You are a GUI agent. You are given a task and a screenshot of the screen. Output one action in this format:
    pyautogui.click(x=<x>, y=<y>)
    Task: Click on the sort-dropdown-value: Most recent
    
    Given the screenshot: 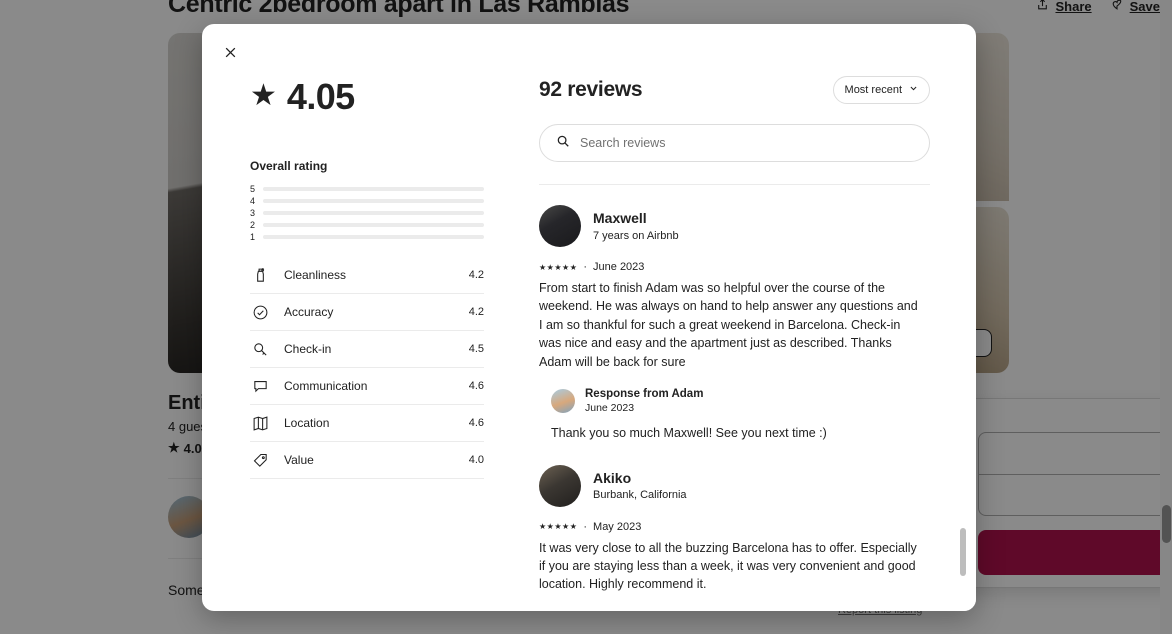 What is the action you would take?
    pyautogui.click(x=873, y=90)
    